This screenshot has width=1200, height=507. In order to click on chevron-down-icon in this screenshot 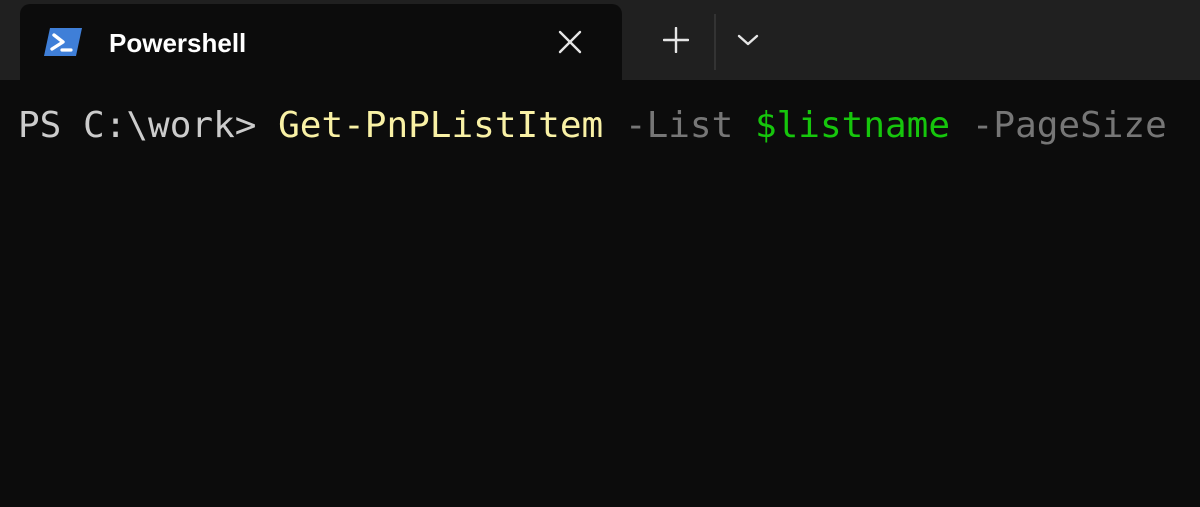, I will do `click(748, 40)`.